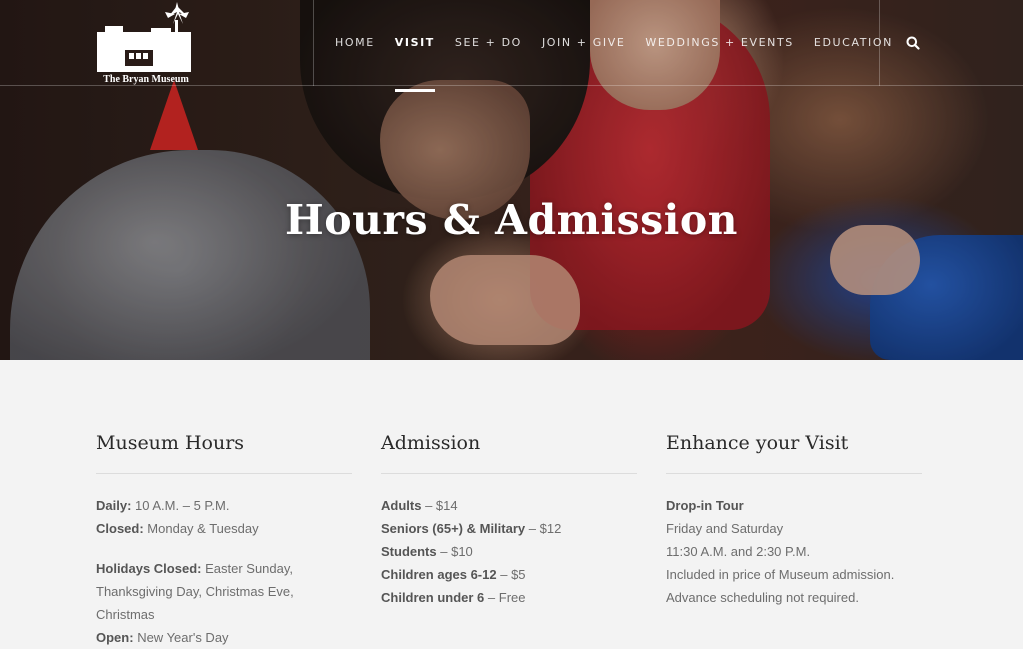 The image size is (1023, 649). Describe the element at coordinates (488, 42) in the screenshot. I see `nav-item-see-do: SEE + DO` at that location.